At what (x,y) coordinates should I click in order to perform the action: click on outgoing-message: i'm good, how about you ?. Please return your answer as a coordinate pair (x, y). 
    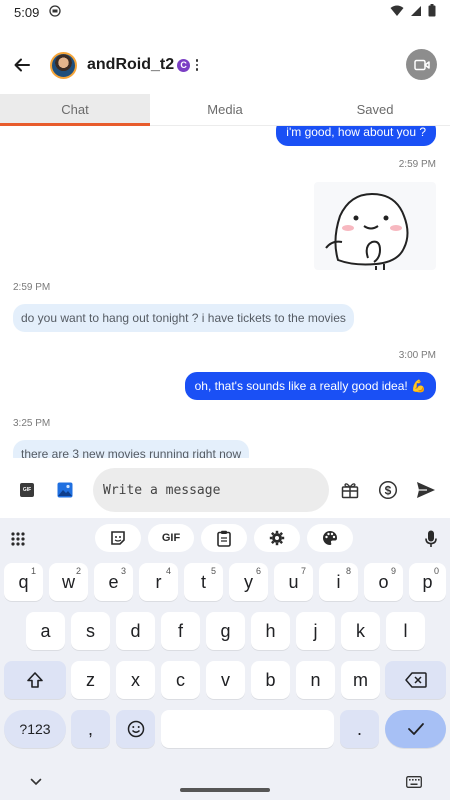
    Looking at the image, I should click on (356, 136).